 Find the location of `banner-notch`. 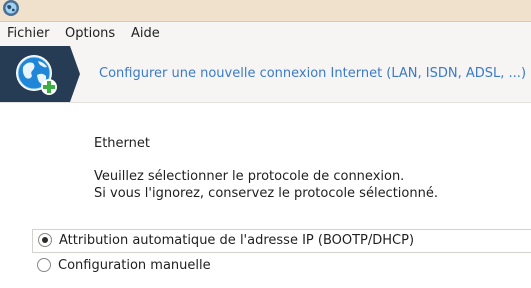

banner-notch is located at coordinates (75, 74).